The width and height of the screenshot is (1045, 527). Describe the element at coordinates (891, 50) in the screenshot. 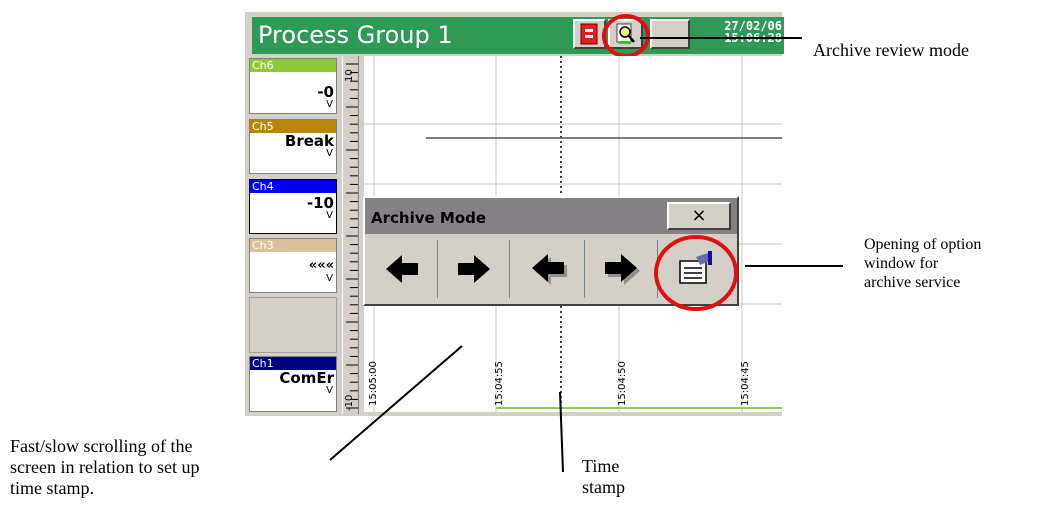

I see `annotation-archive-review: Archive review mode` at that location.